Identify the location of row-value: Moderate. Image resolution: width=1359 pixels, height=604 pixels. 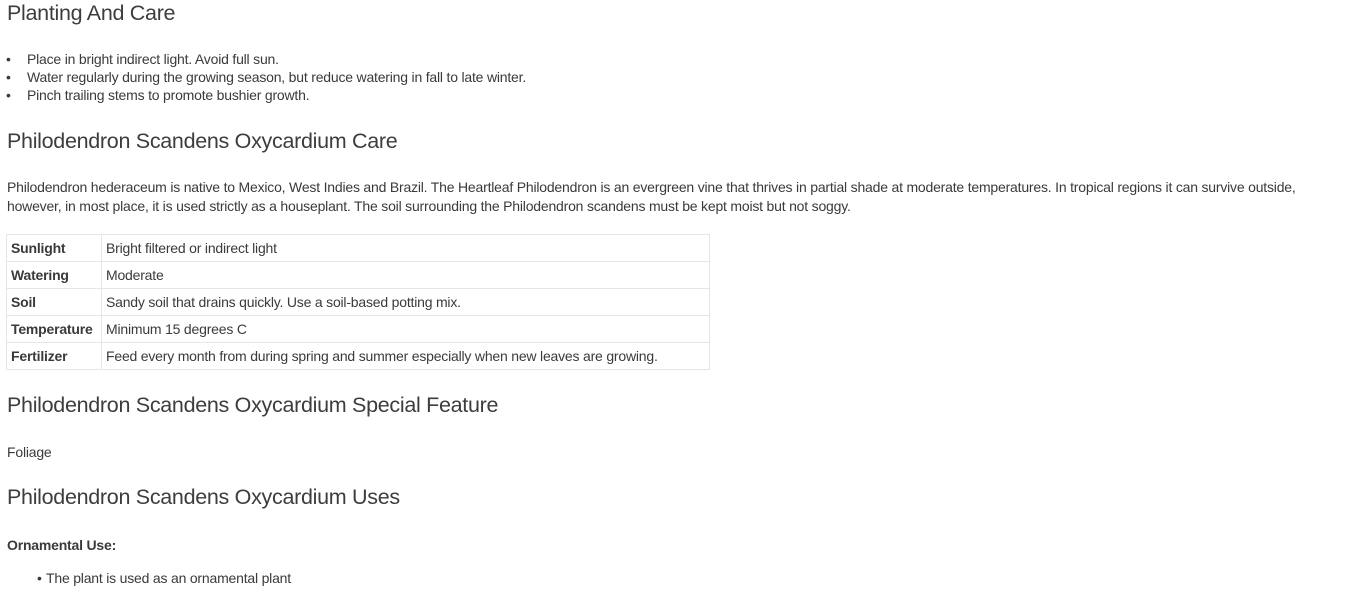
(405, 275).